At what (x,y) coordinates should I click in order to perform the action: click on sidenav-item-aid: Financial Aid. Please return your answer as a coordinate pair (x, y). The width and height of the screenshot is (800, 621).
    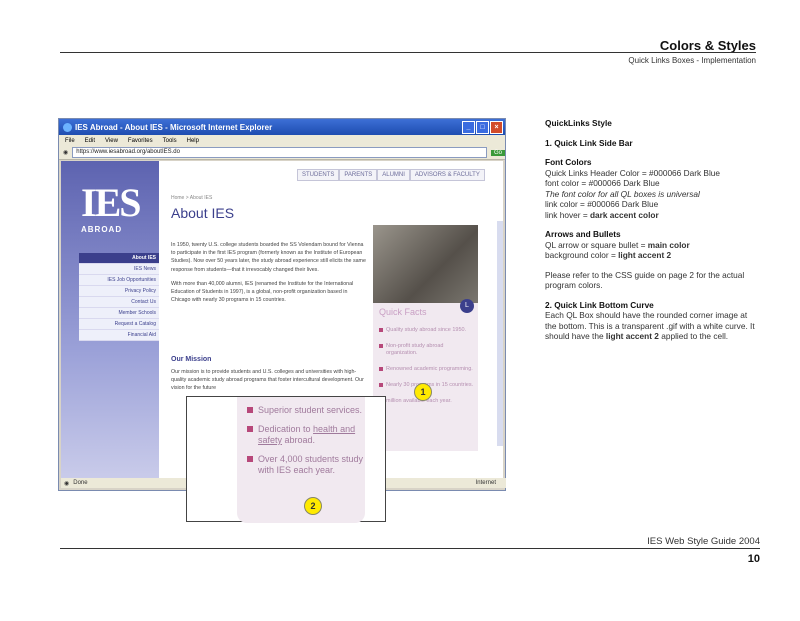
    Looking at the image, I should click on (119, 335).